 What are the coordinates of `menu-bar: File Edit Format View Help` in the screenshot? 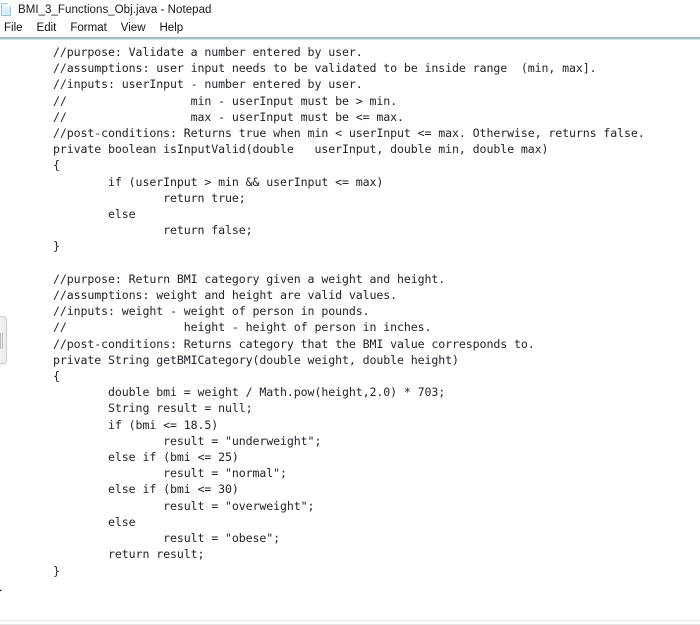 It's located at (350, 28).